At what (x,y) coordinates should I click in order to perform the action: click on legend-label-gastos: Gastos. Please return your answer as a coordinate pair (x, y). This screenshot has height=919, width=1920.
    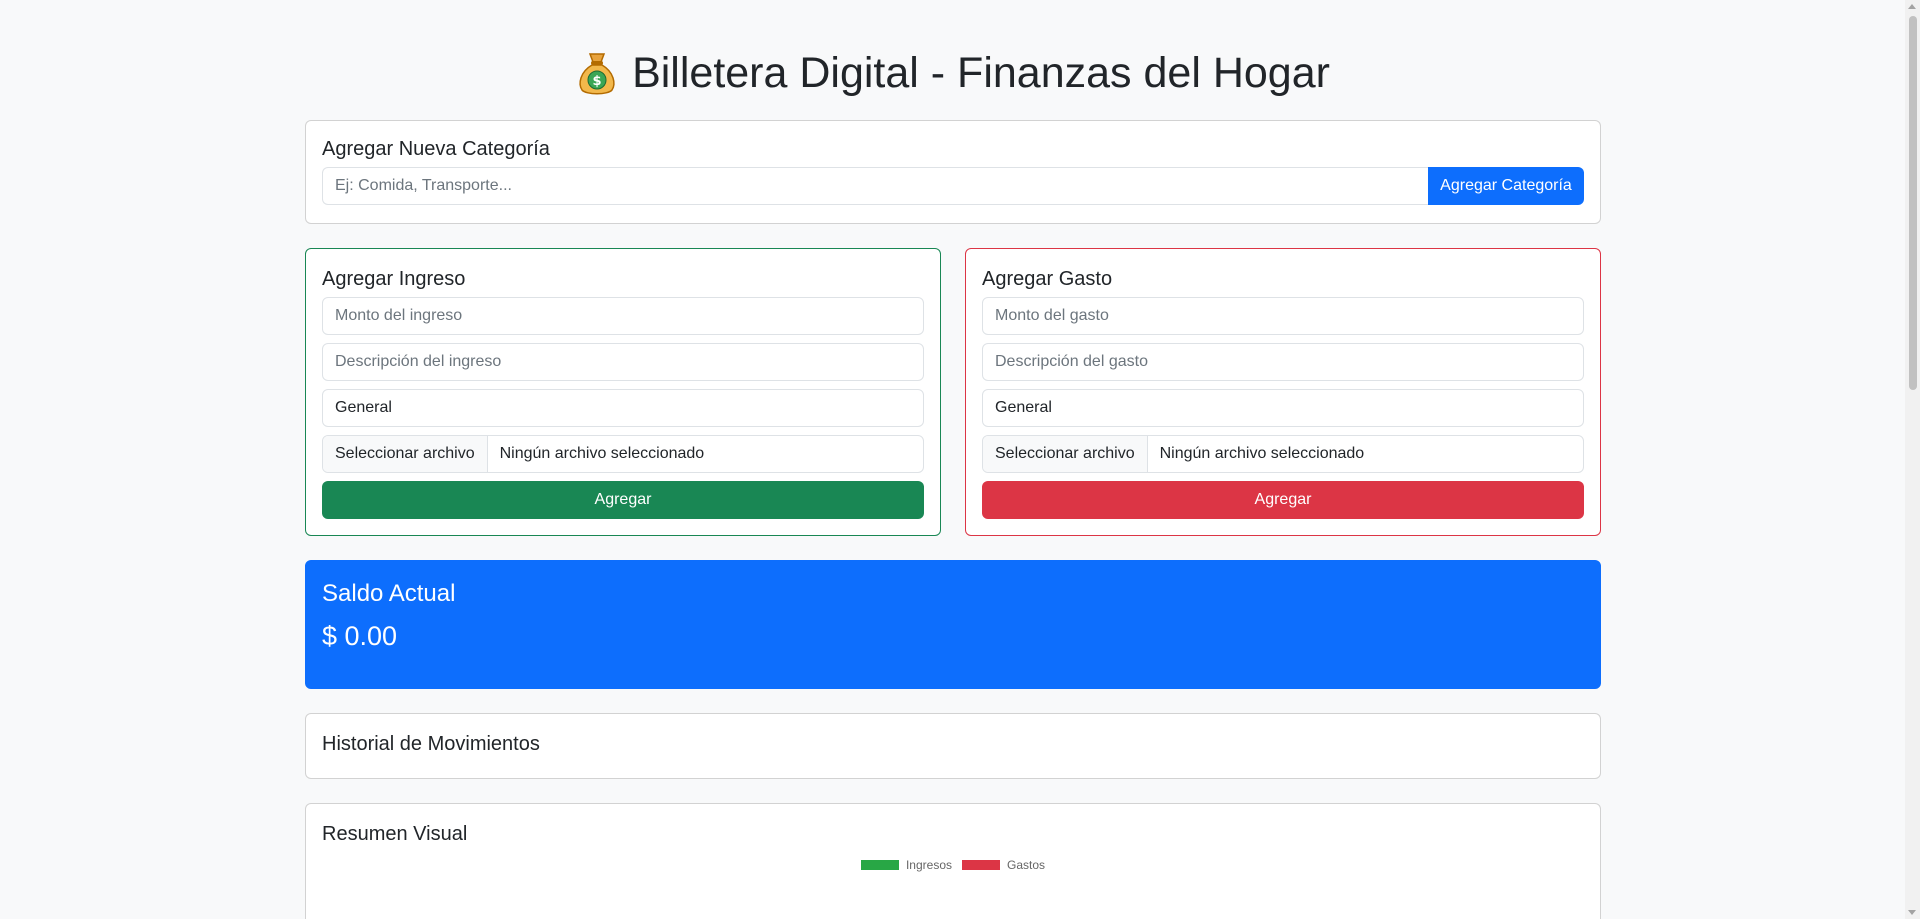
    Looking at the image, I should click on (1026, 865).